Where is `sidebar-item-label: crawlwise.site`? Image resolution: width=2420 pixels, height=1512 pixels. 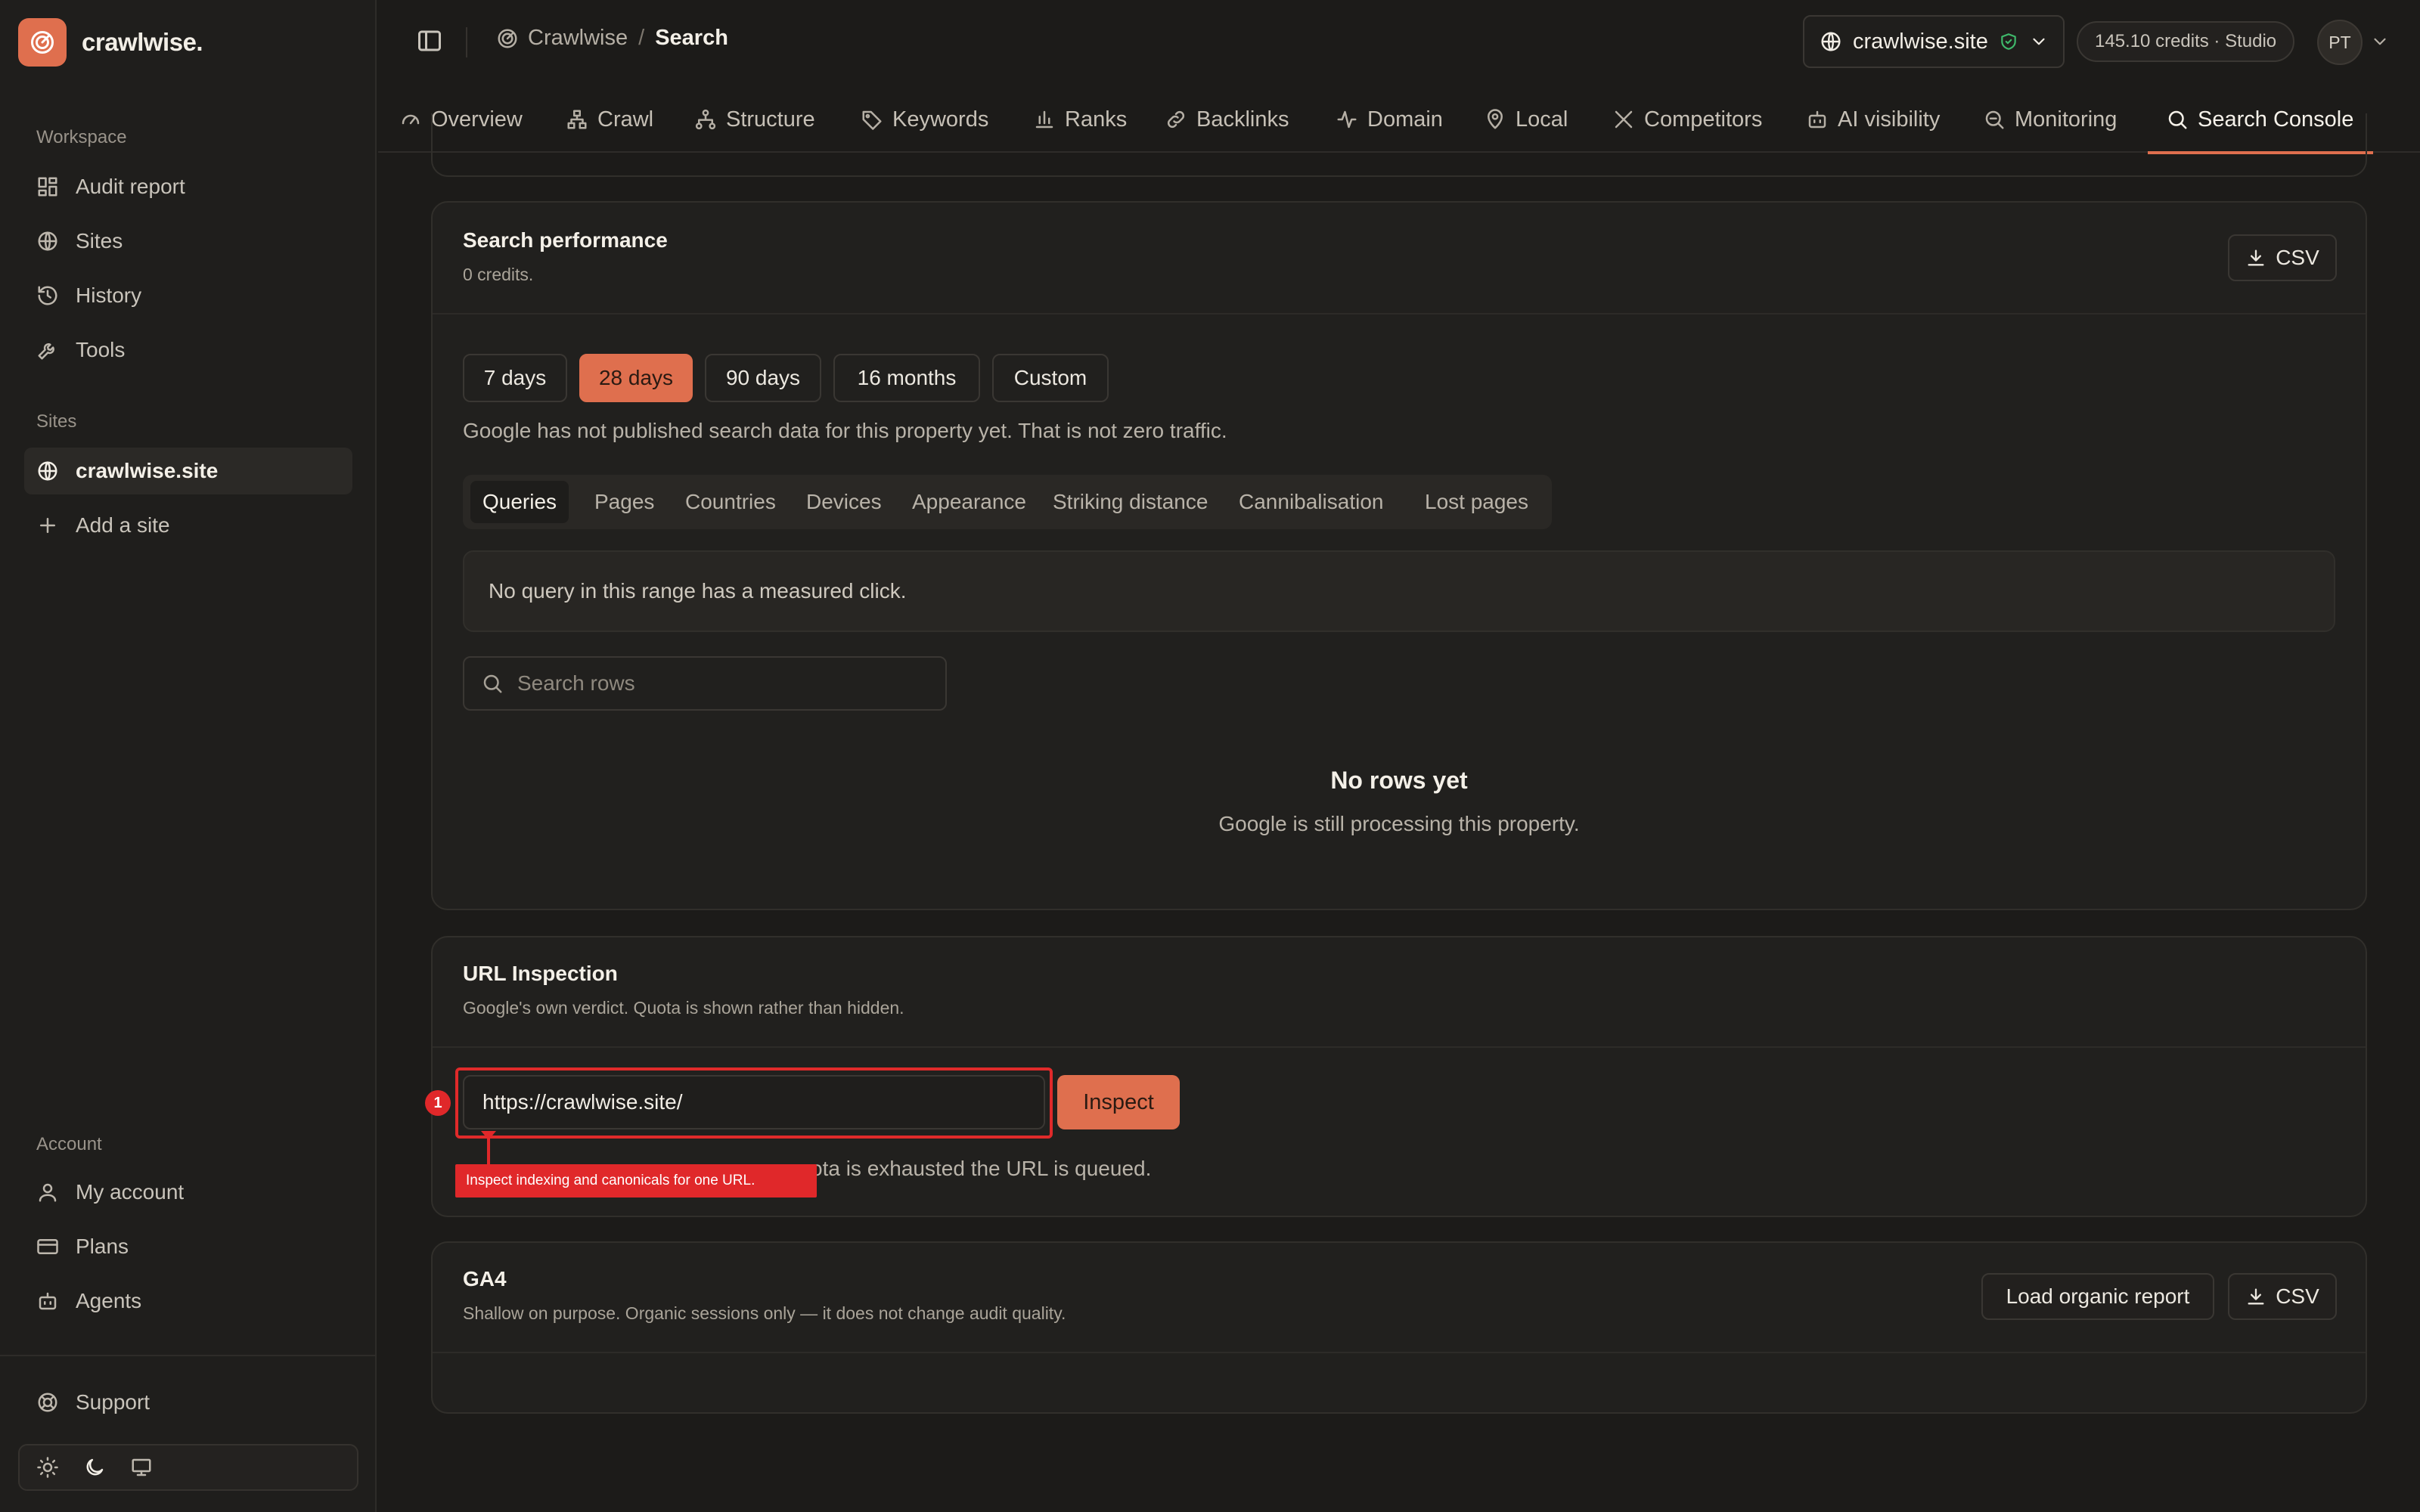 sidebar-item-label: crawlwise.site is located at coordinates (147, 471).